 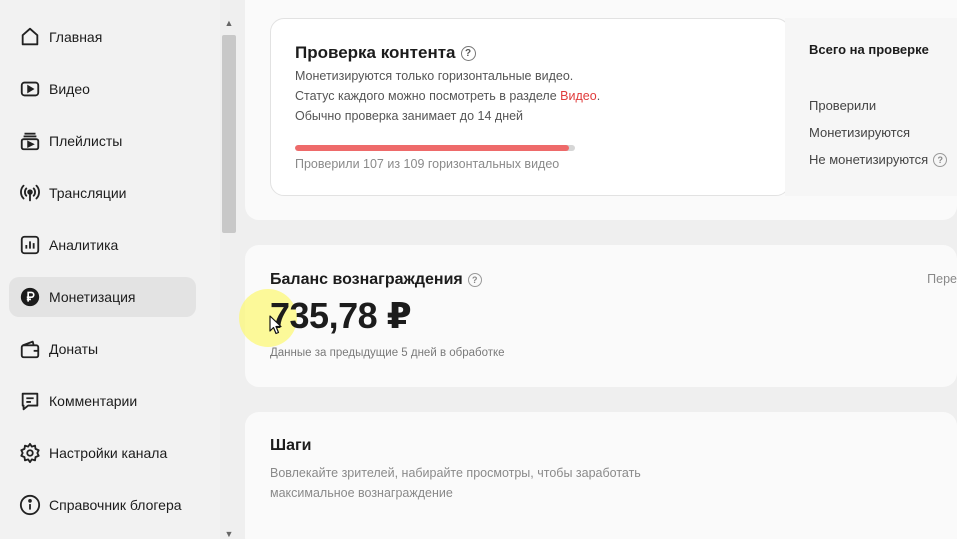 What do you see at coordinates (30, 37) in the screenshot?
I see `home-icon` at bounding box center [30, 37].